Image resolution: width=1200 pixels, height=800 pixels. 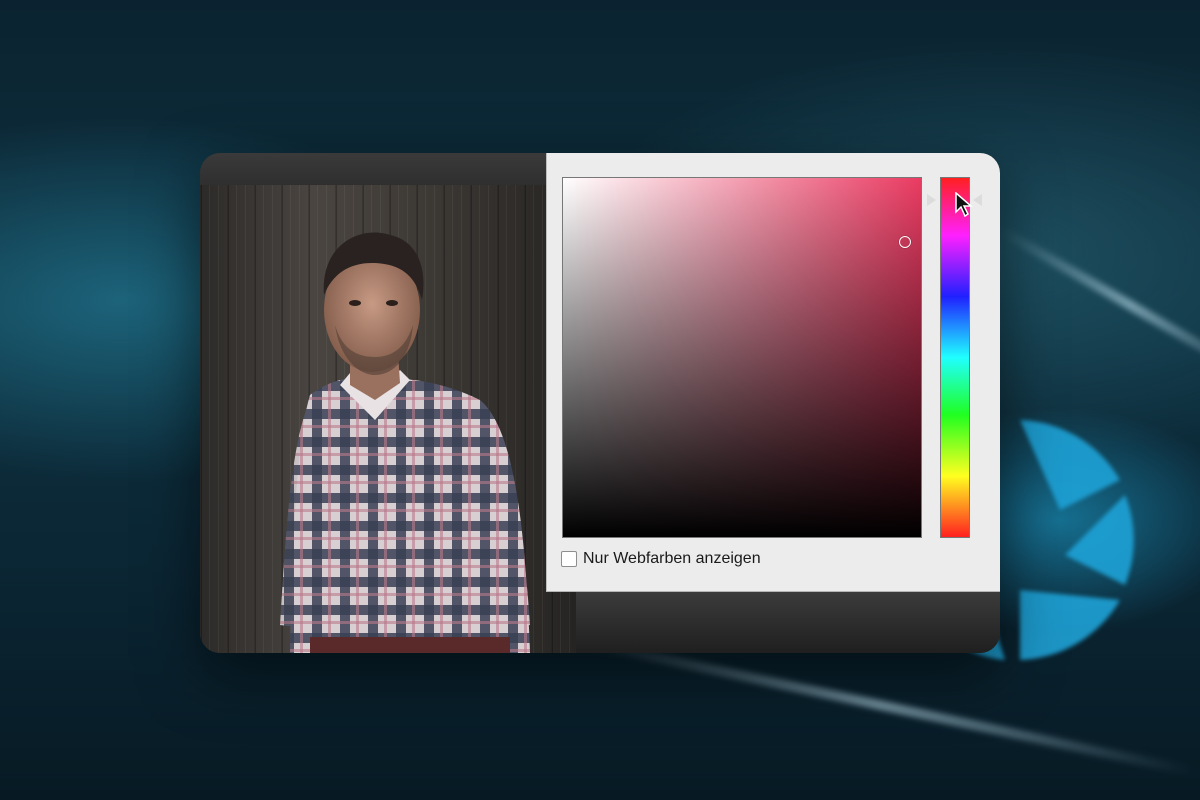 I want to click on web-colors-label: Nur Webfarben anzeigen, so click(x=672, y=558).